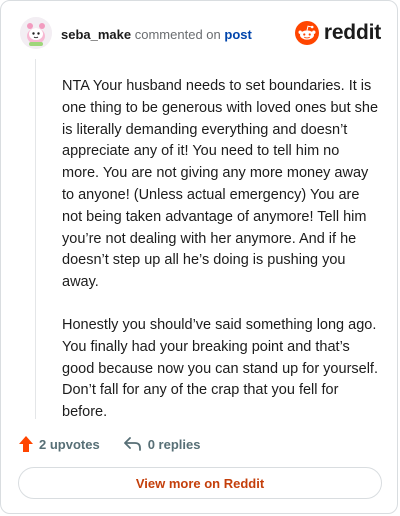  Describe the element at coordinates (109, 444) in the screenshot. I see `comment-actions: 2 upvotes 0 replies` at that location.